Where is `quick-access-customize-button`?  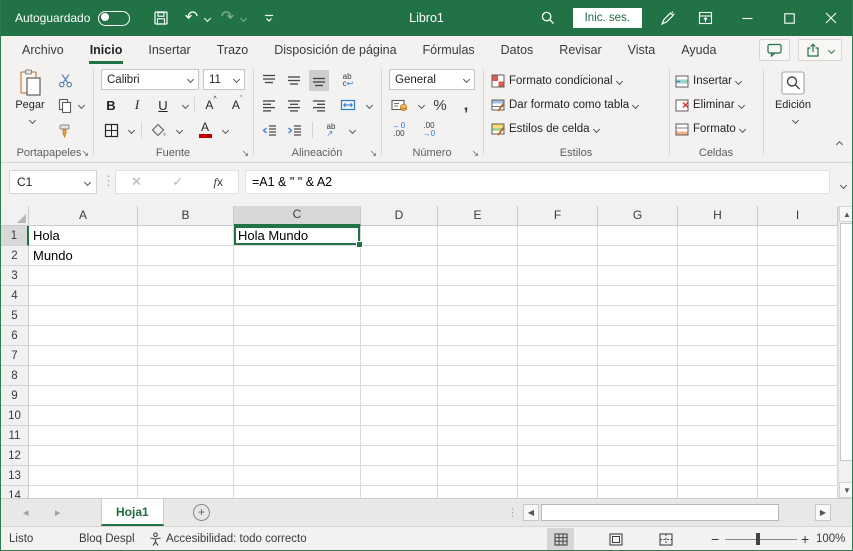 quick-access-customize-button is located at coordinates (269, 18).